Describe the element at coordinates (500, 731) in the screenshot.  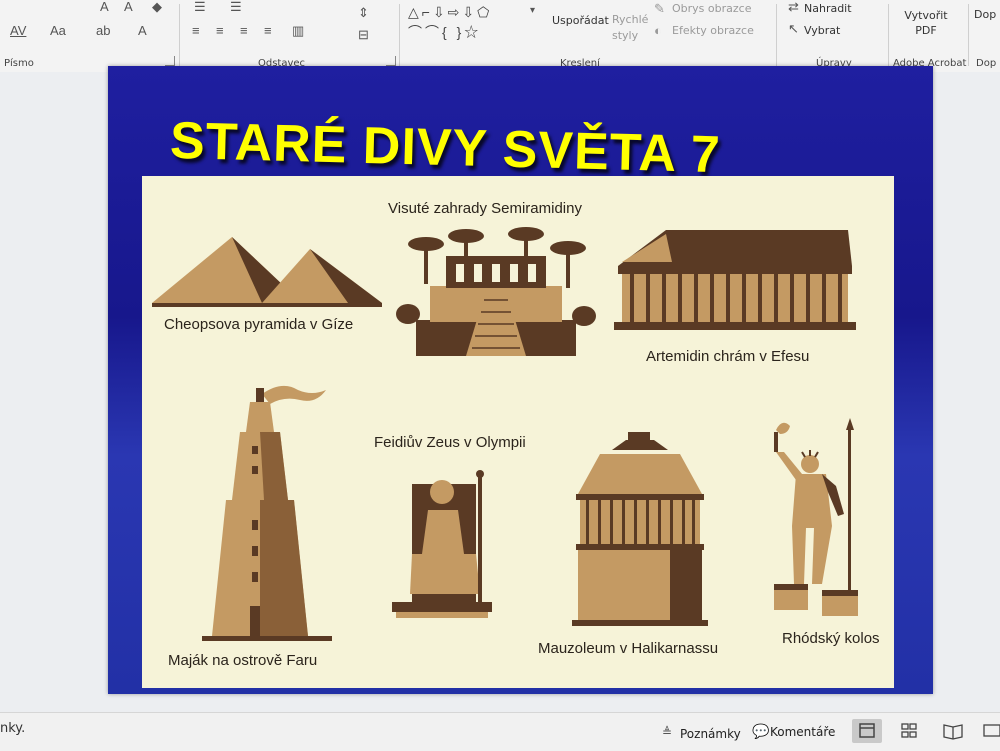
I see `status-bar: nky. ≜ Poznámky 💬 Komentáře` at that location.